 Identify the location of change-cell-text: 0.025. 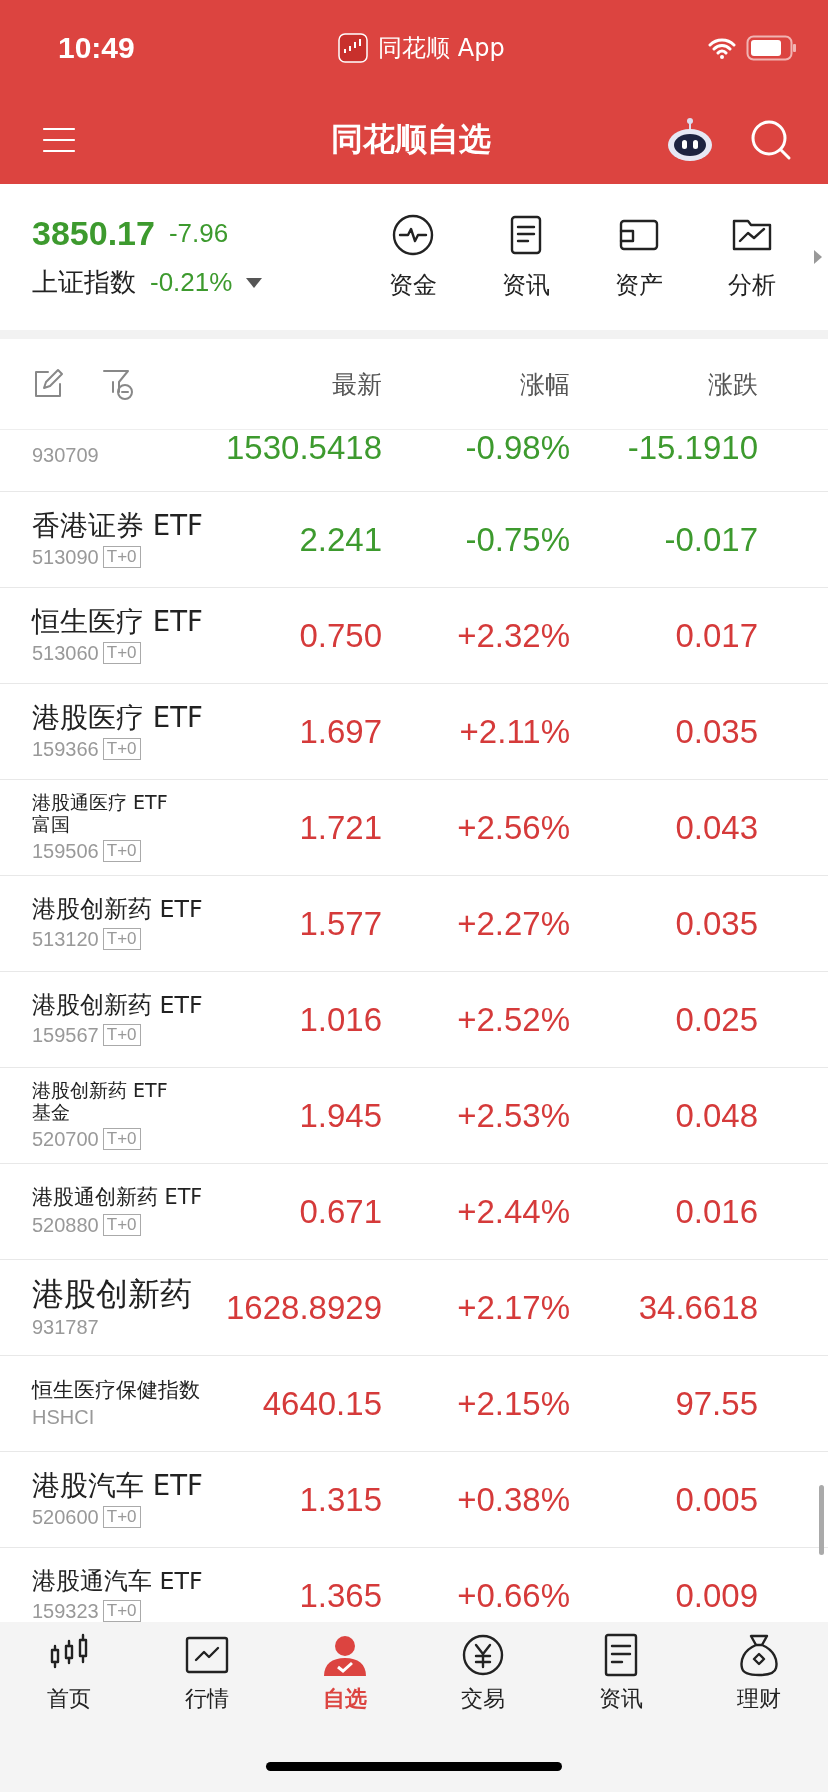
(716, 1019).